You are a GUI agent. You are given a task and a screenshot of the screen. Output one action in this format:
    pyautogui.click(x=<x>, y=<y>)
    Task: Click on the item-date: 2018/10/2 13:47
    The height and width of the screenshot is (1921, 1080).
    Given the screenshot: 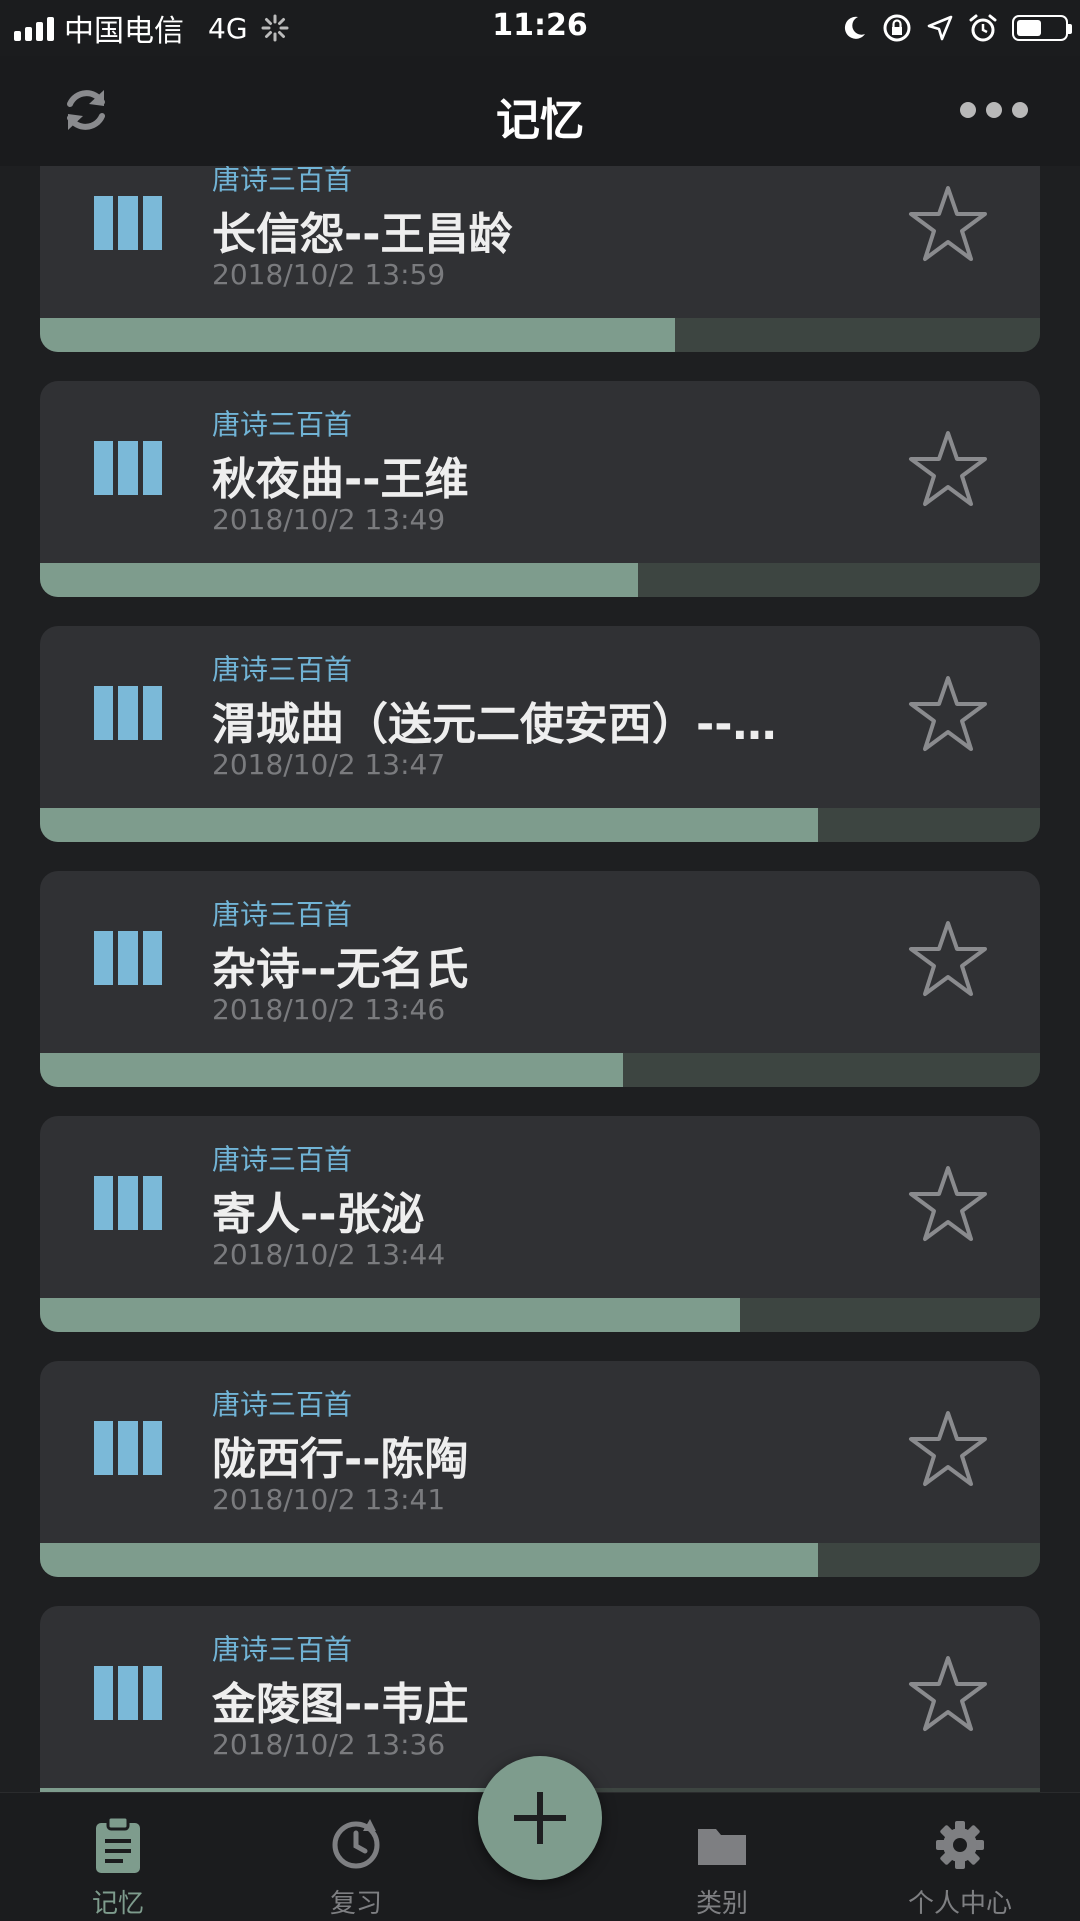 What is the action you would take?
    pyautogui.click(x=329, y=764)
    